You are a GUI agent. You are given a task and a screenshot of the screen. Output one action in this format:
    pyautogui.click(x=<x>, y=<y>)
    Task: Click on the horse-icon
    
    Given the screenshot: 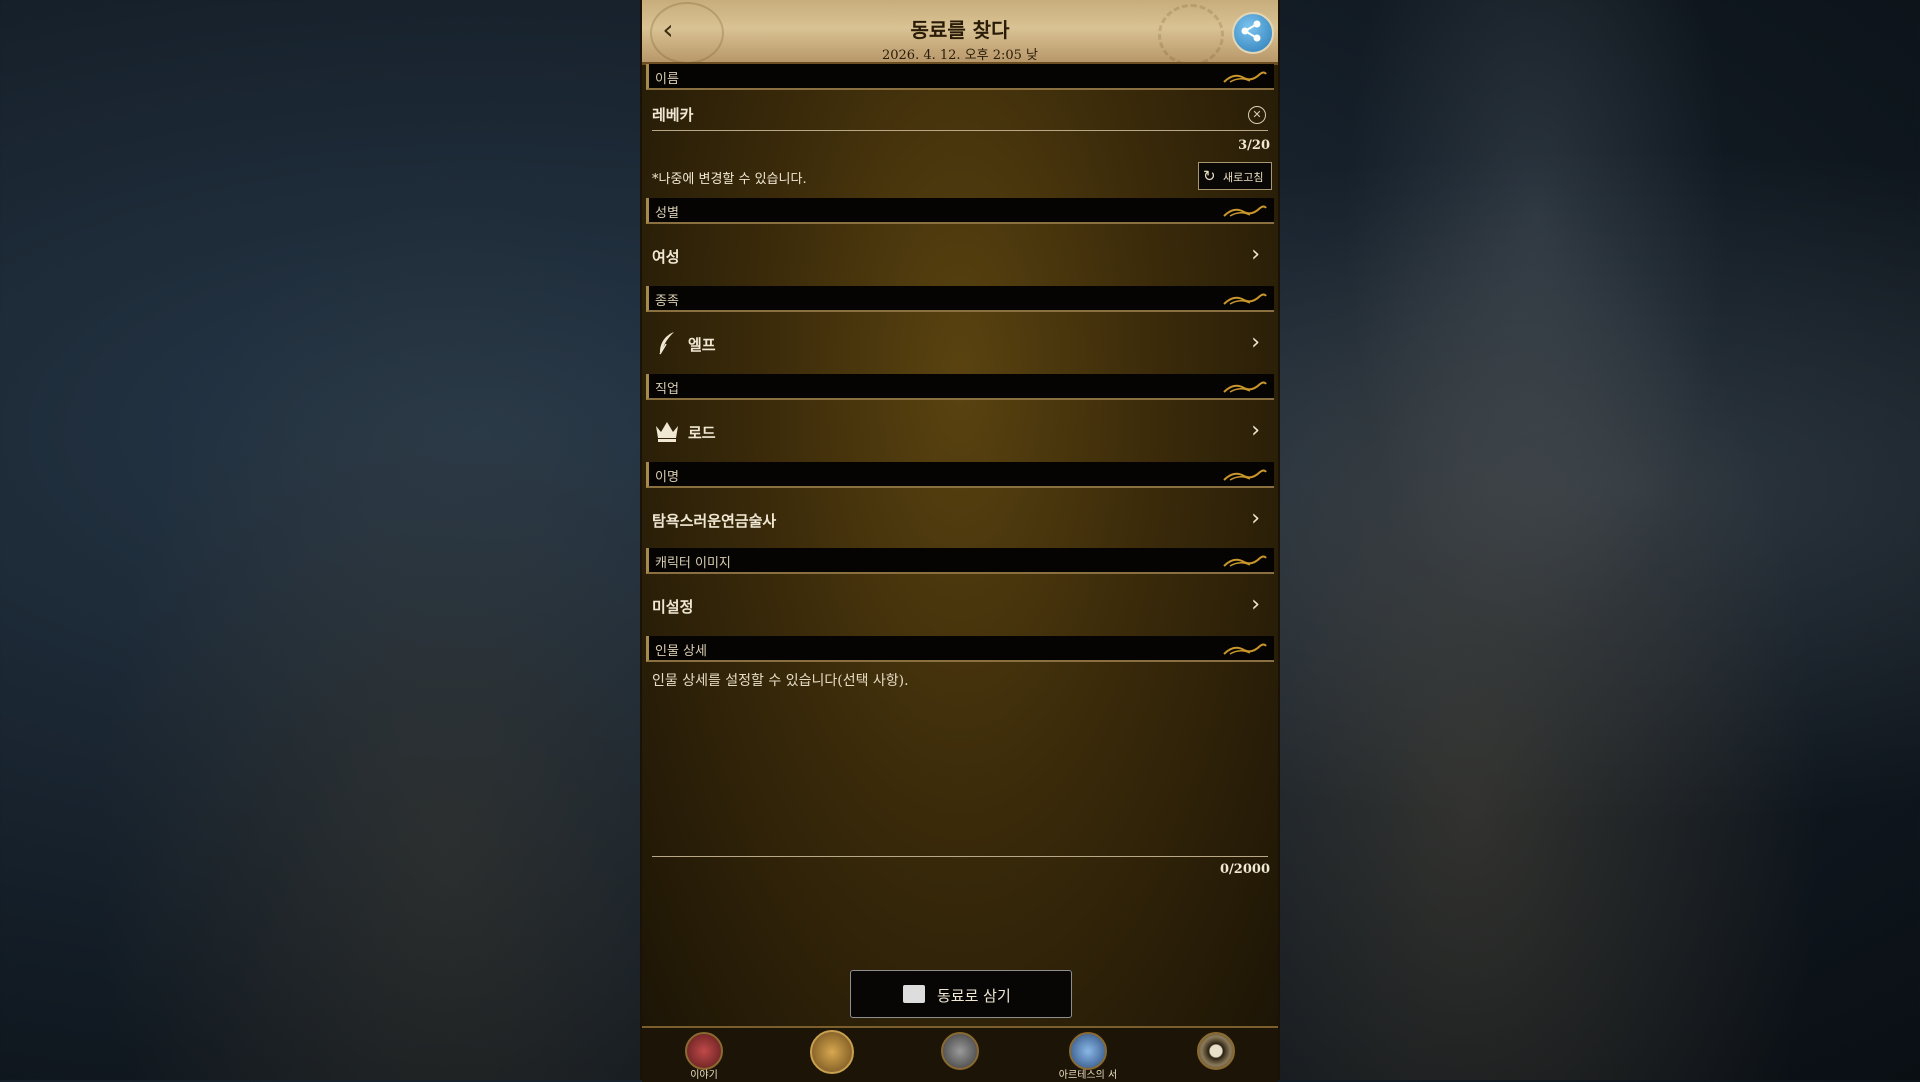 What is the action you would take?
    pyautogui.click(x=960, y=1051)
    